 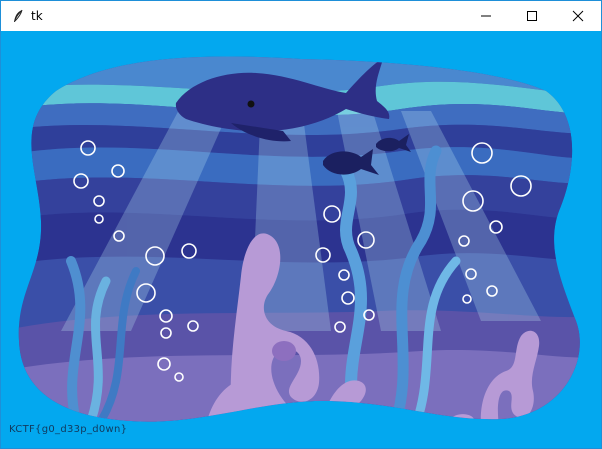 I want to click on flag-text: KCTF{g0_d33p_d0wn}, so click(x=68, y=429).